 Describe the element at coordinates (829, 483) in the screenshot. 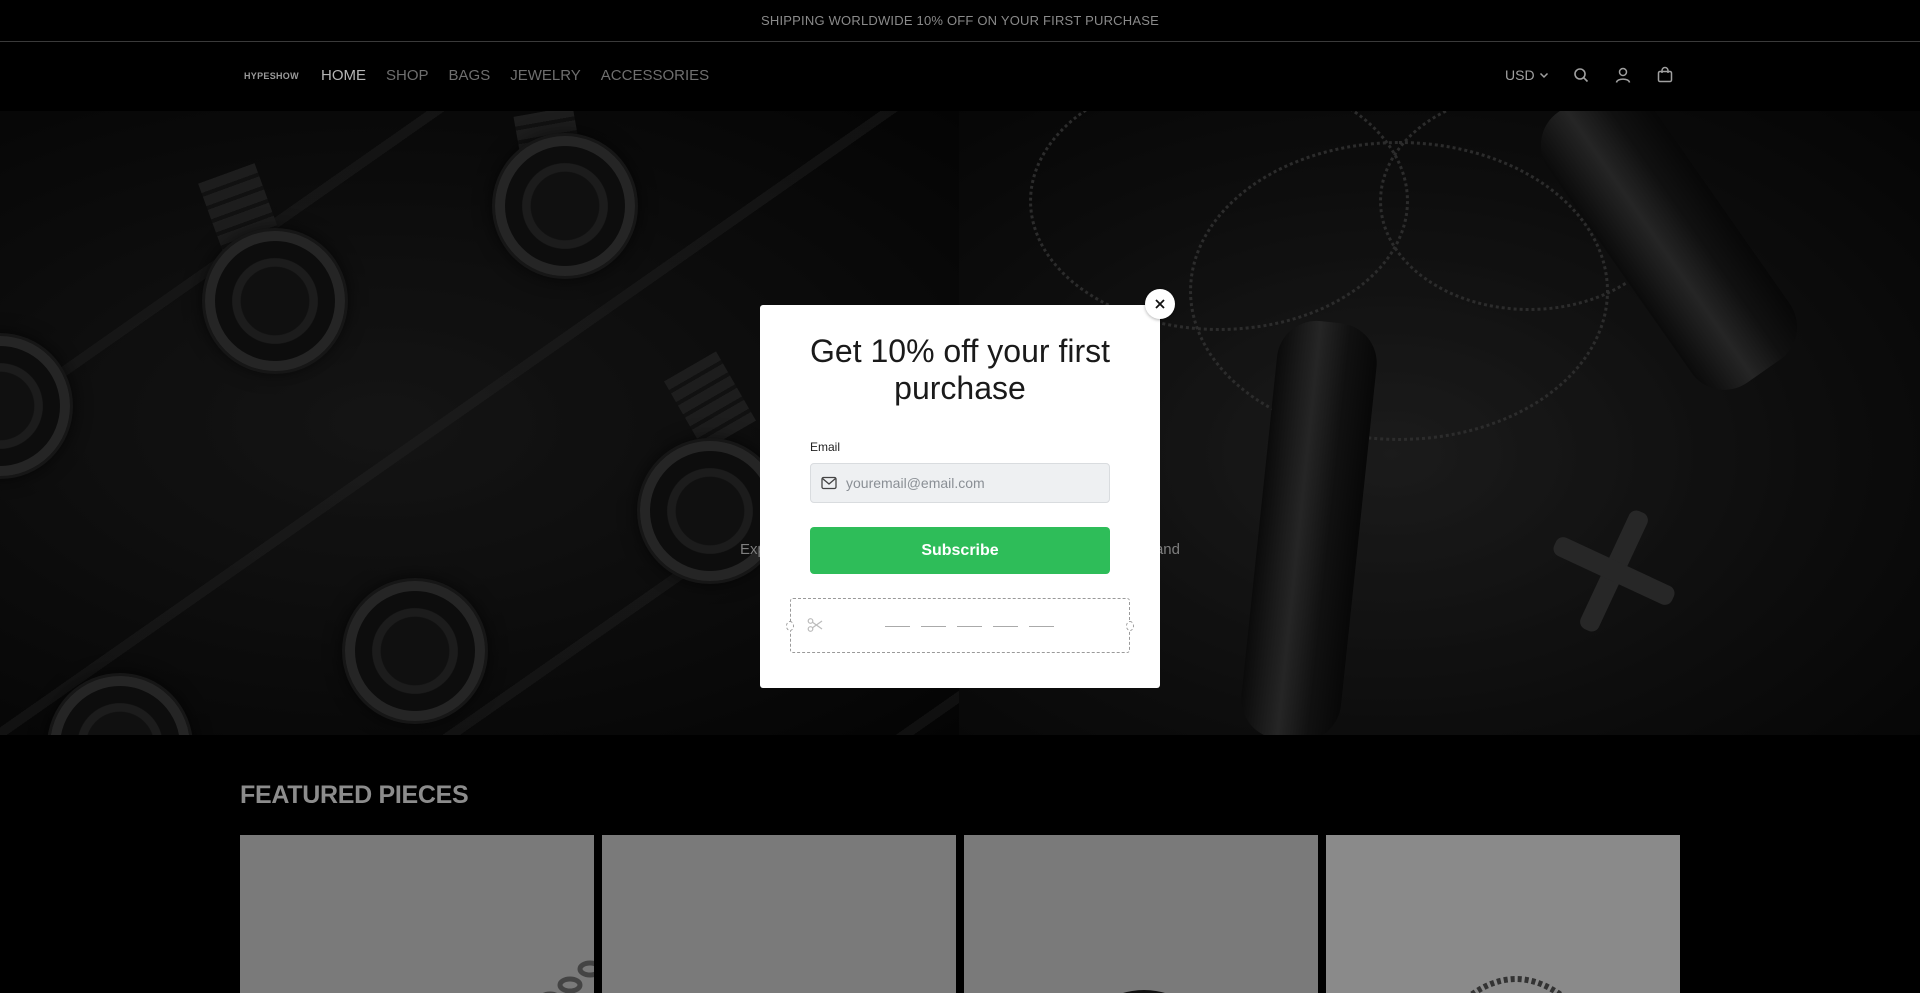

I see `mail-icon` at that location.